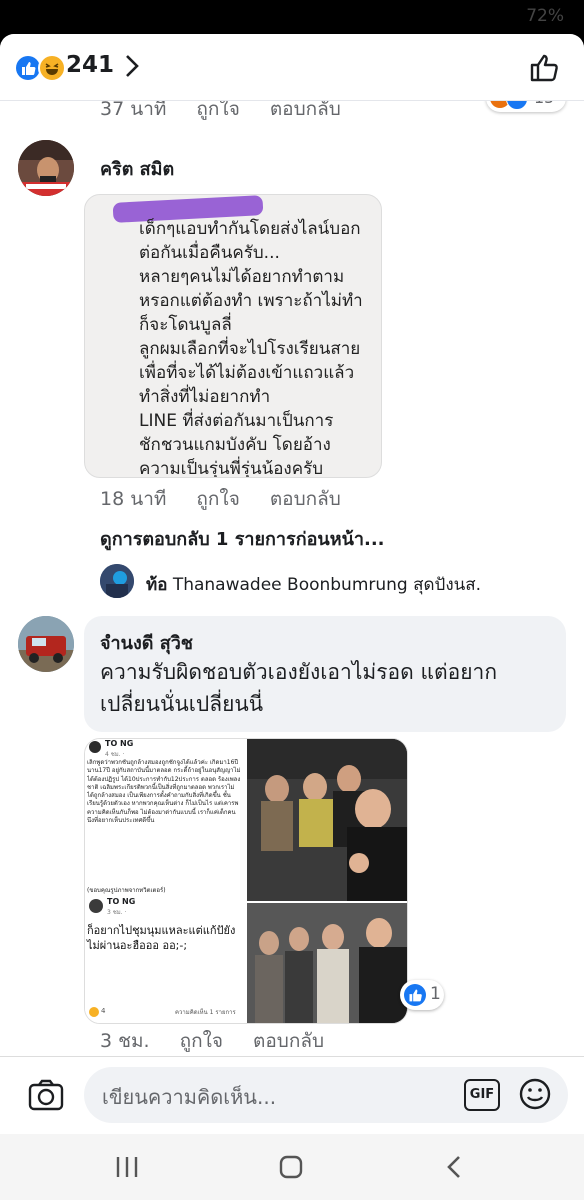 The width and height of the screenshot is (584, 1200). What do you see at coordinates (156, 585) in the screenshot?
I see `reply-author: ท้อ` at bounding box center [156, 585].